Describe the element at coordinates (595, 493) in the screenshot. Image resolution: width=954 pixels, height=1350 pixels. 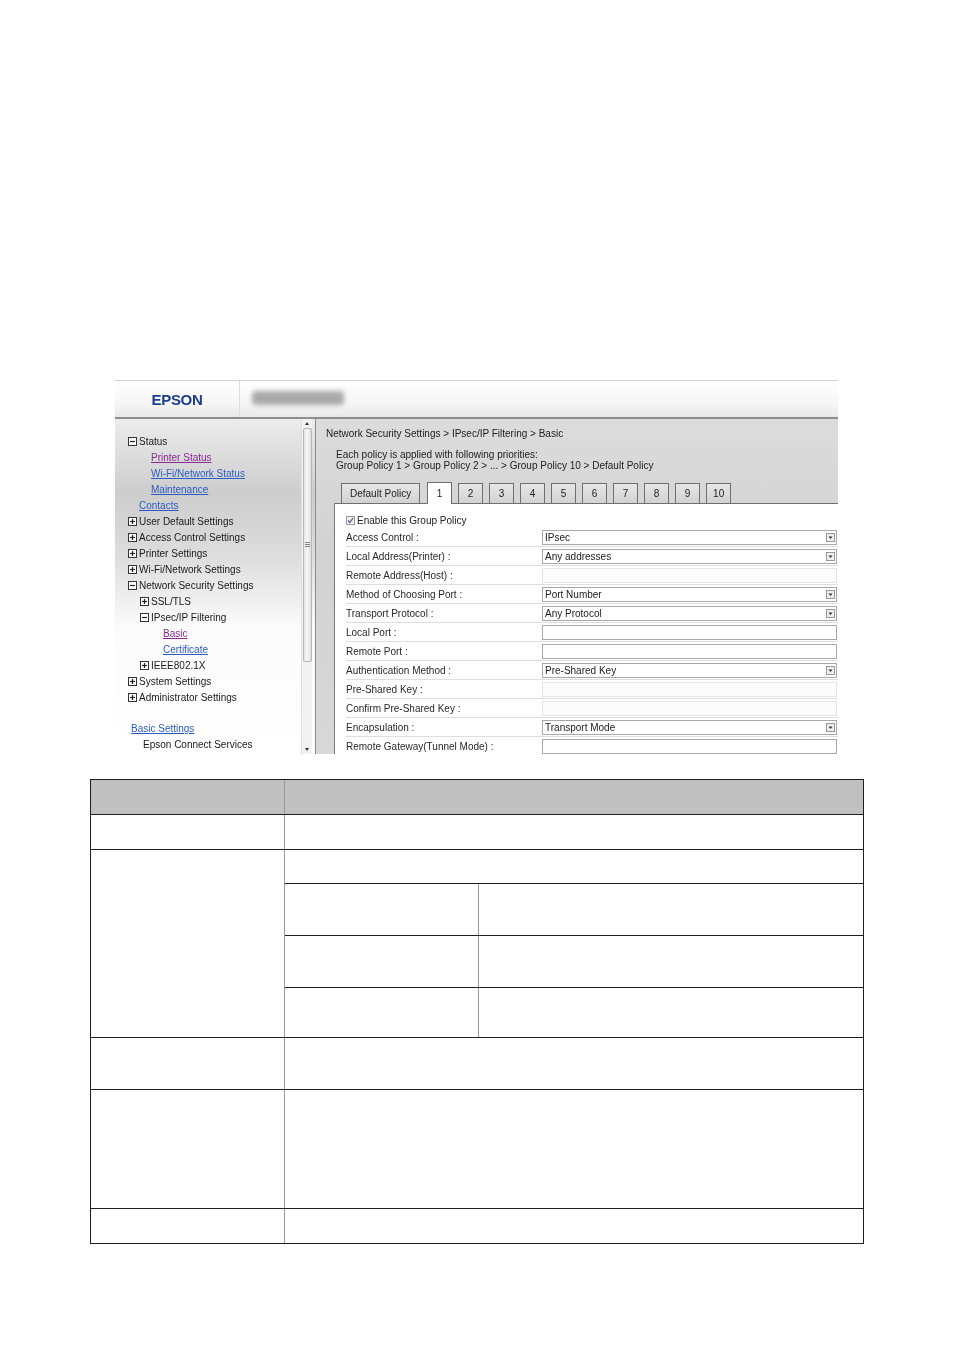
I see `tab: 6` at that location.